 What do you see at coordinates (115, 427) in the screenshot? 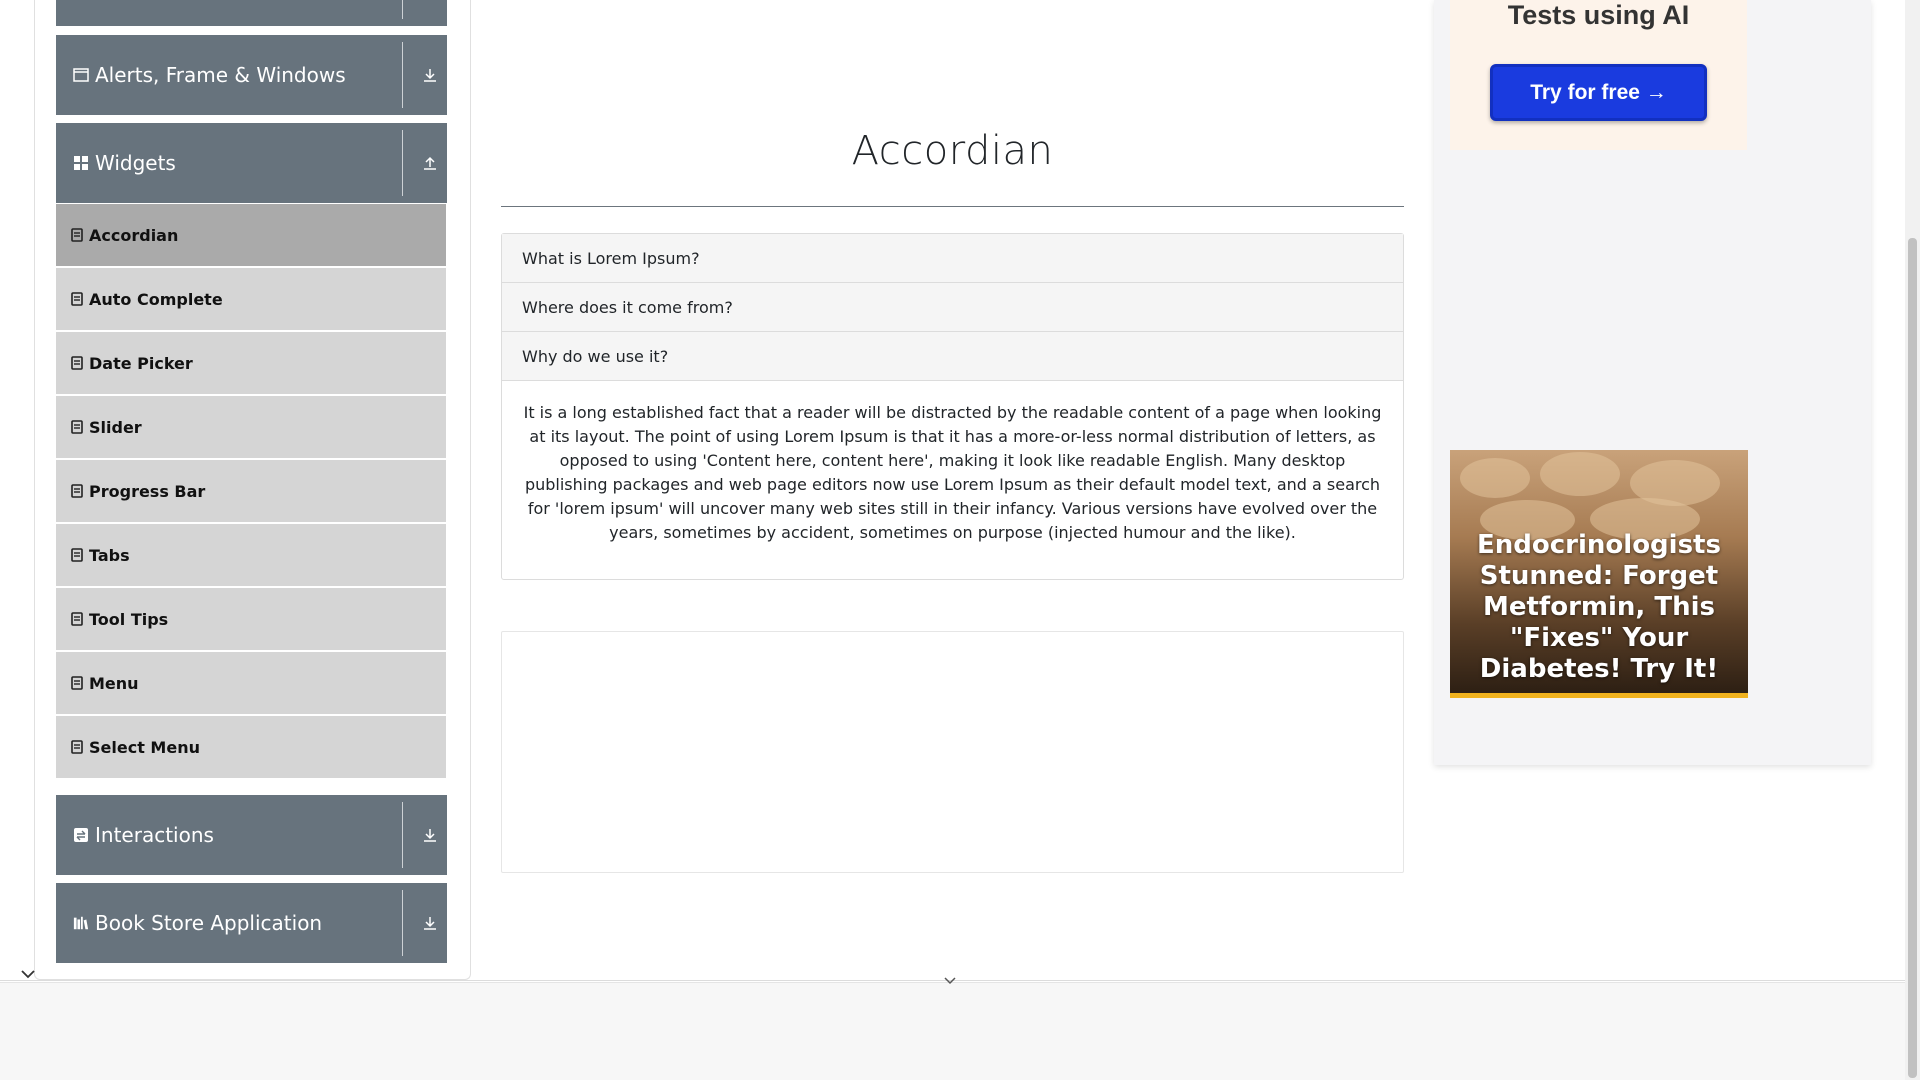
I see `menu-item-label: Slider` at bounding box center [115, 427].